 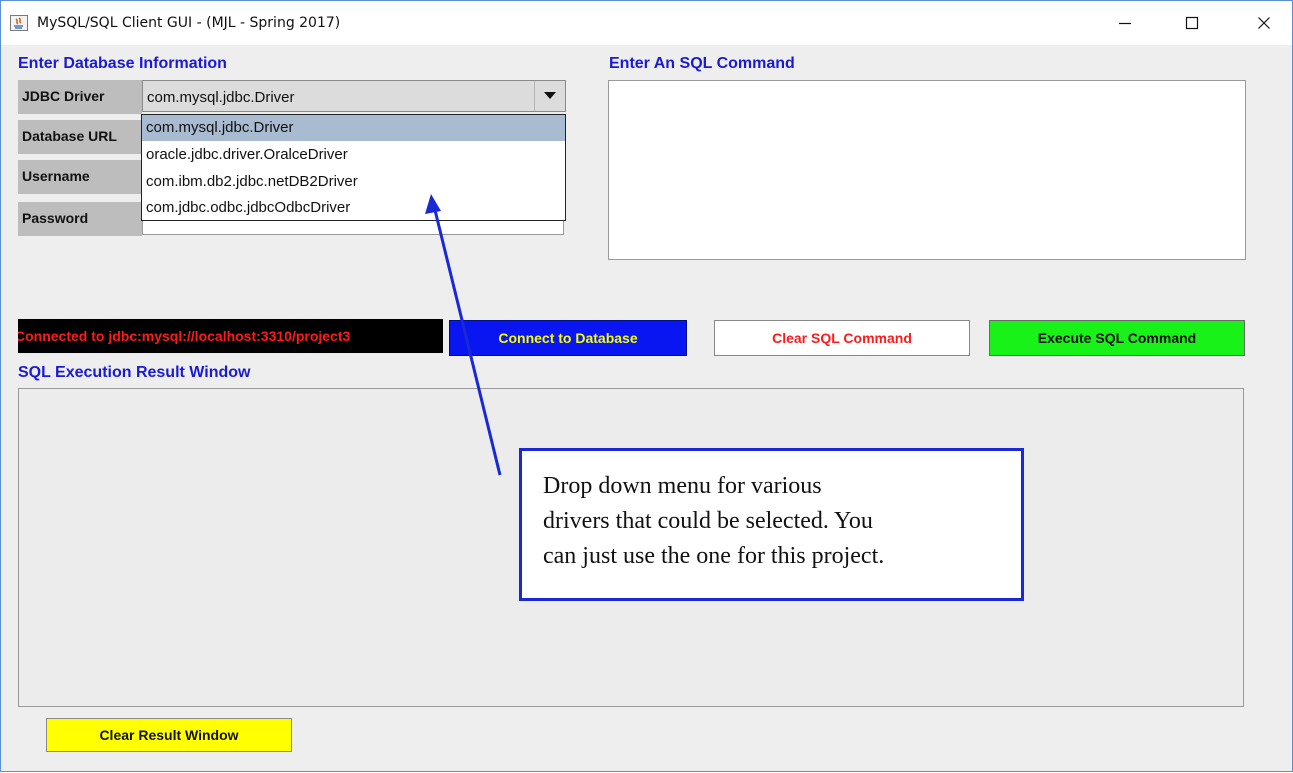 What do you see at coordinates (842, 338) in the screenshot?
I see `clear-sql-button: Clear SQL Command` at bounding box center [842, 338].